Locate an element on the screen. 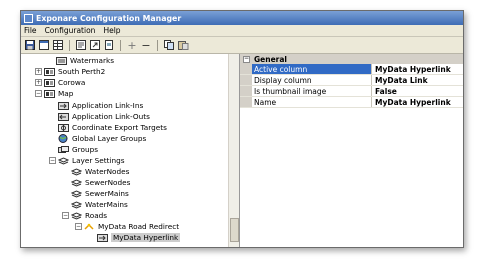 This screenshot has width=481, height=266. tree-item-groups: Groups is located at coordinates (78, 149).